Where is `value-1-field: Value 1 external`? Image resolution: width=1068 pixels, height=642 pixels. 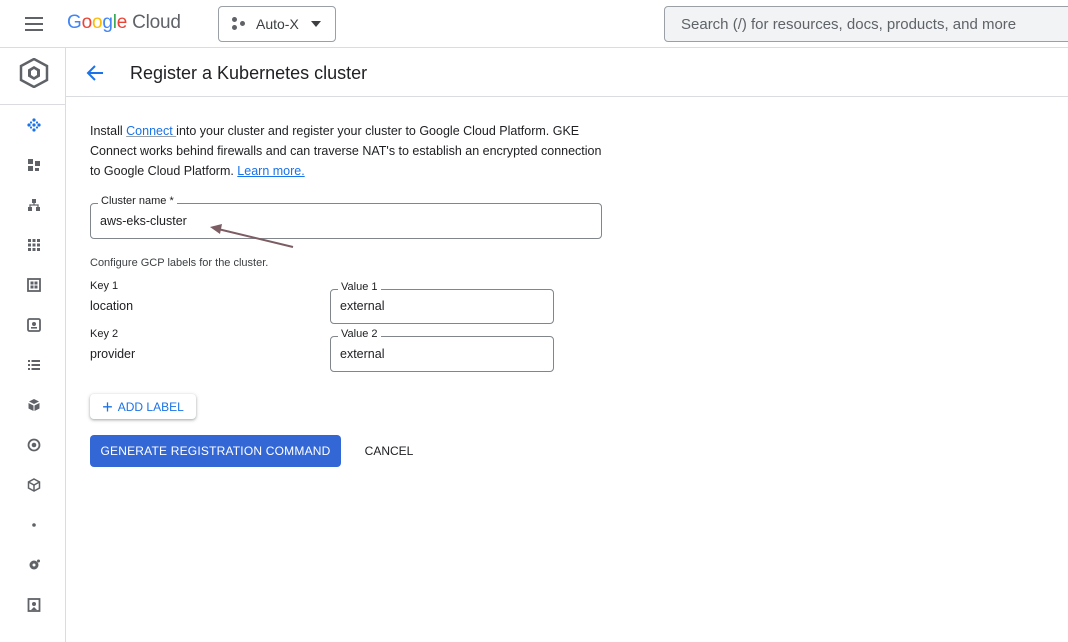
value-1-field: Value 1 external is located at coordinates (442, 302).